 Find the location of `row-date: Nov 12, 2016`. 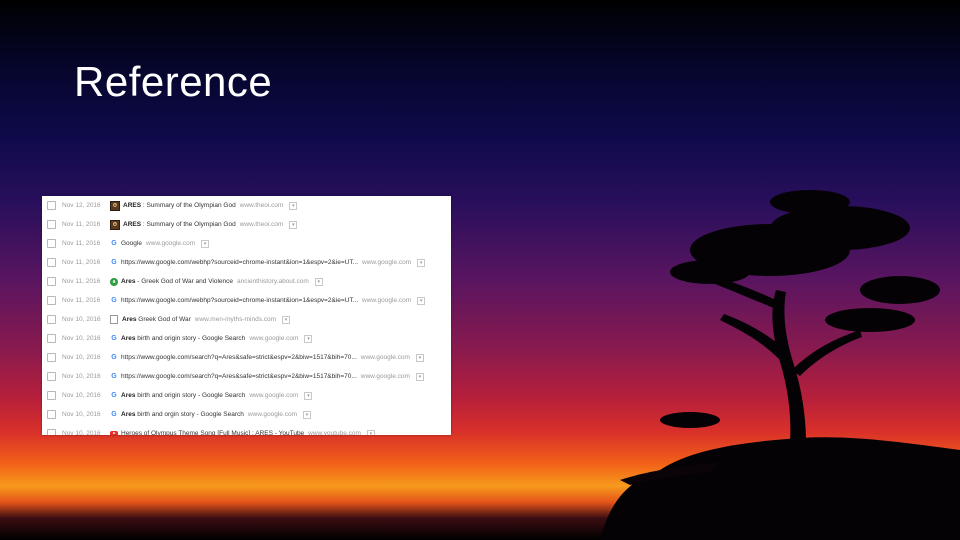

row-date: Nov 12, 2016 is located at coordinates (81, 205).